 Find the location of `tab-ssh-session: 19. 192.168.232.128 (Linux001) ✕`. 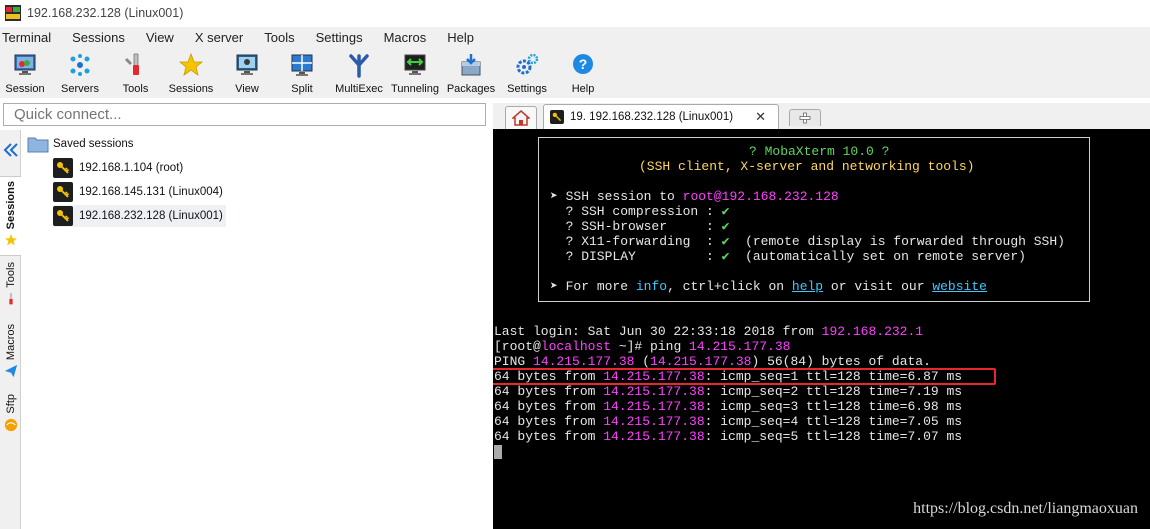

tab-ssh-session: 19. 192.168.232.128 (Linux001) ✕ is located at coordinates (661, 116).